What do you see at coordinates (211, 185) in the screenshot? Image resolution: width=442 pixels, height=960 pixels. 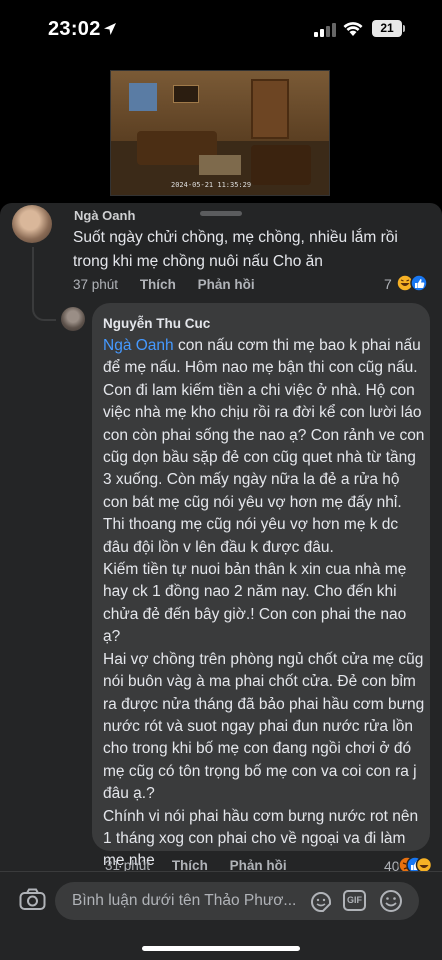 I see `video-timestamp: 2024-05-21 11:35:29` at bounding box center [211, 185].